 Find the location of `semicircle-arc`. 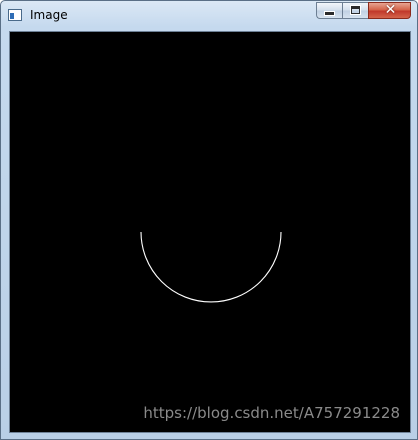

semicircle-arc is located at coordinates (211, 267).